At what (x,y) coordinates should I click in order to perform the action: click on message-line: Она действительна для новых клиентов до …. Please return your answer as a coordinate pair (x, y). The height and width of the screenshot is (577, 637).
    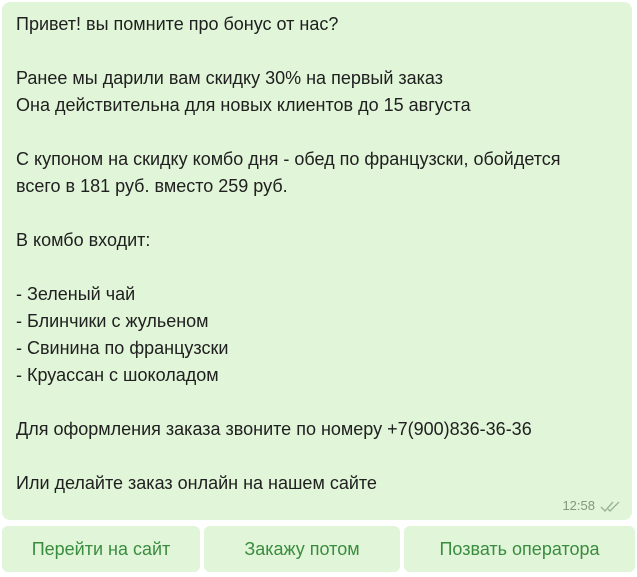
    Looking at the image, I should click on (243, 105).